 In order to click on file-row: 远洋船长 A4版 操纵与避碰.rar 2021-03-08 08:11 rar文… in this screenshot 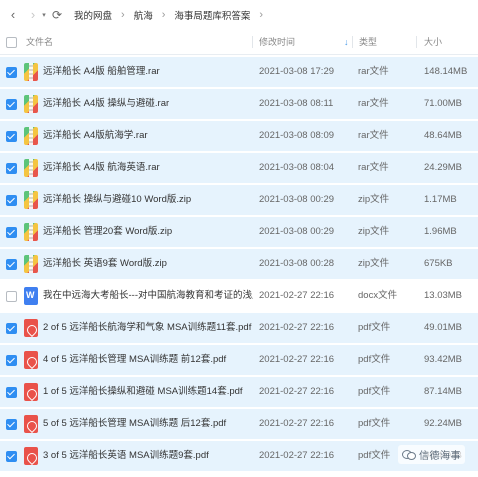, I will do `click(239, 104)`.